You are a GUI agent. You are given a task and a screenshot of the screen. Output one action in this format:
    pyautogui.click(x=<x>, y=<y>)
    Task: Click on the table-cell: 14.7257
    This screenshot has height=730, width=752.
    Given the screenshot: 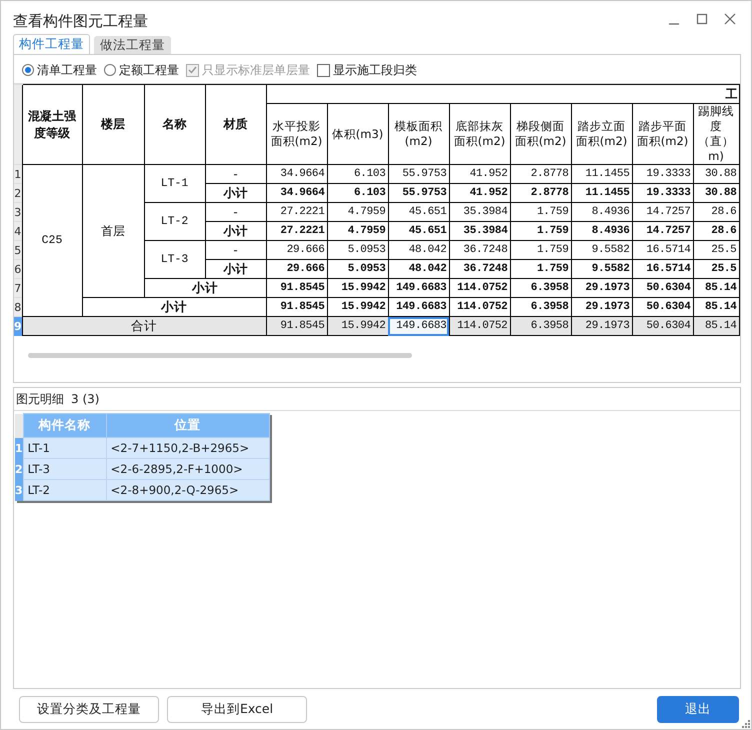 What is the action you would take?
    pyautogui.click(x=662, y=231)
    